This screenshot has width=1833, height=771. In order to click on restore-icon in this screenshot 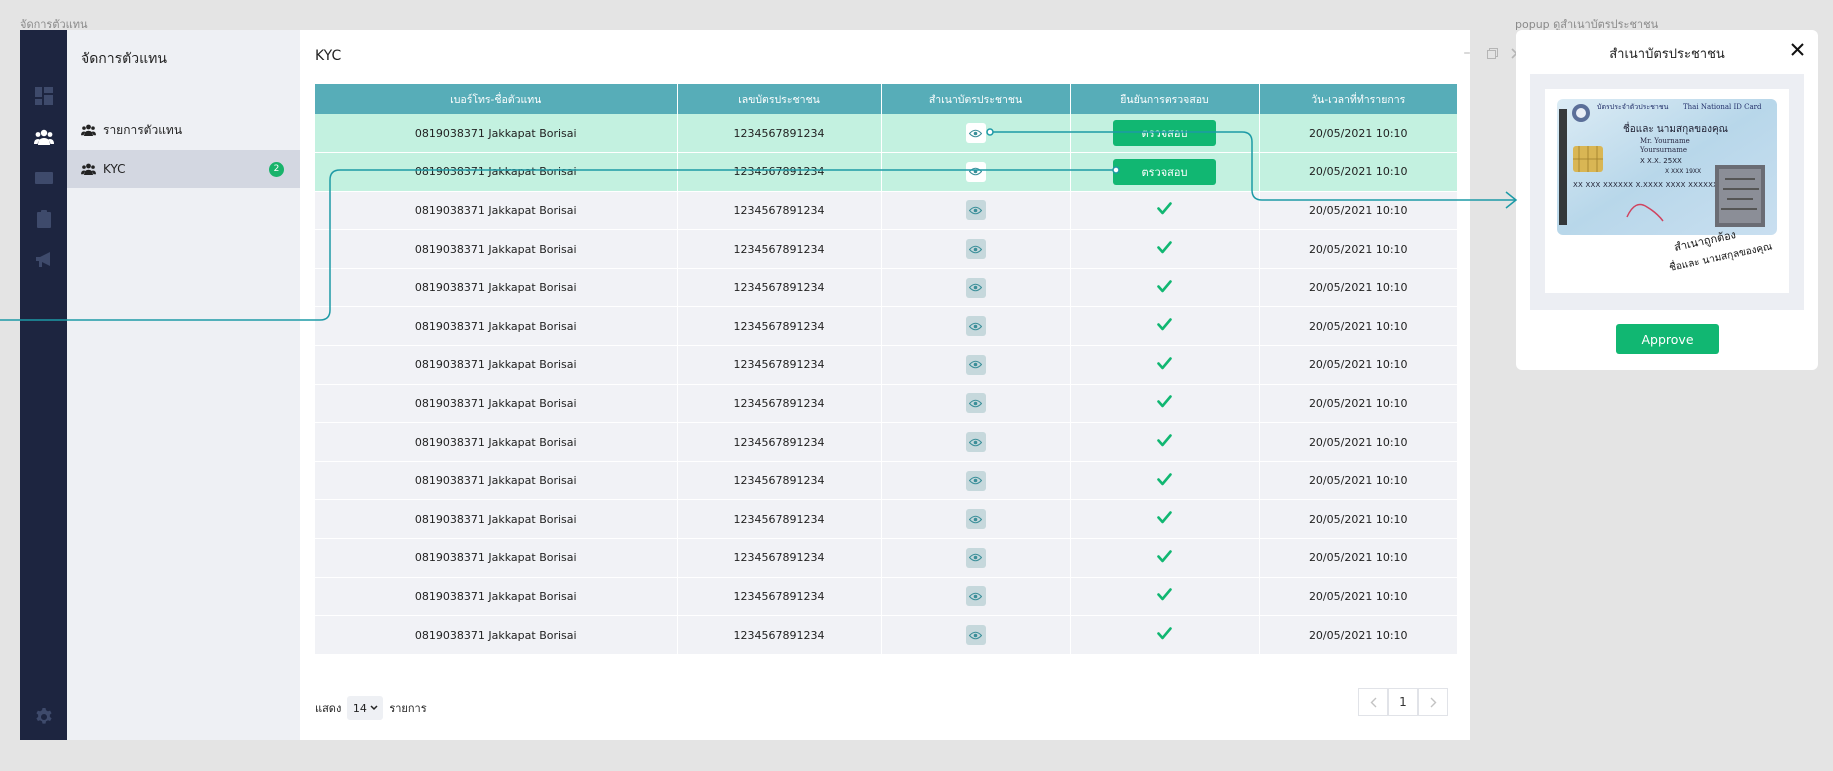, I will do `click(1492, 53)`.